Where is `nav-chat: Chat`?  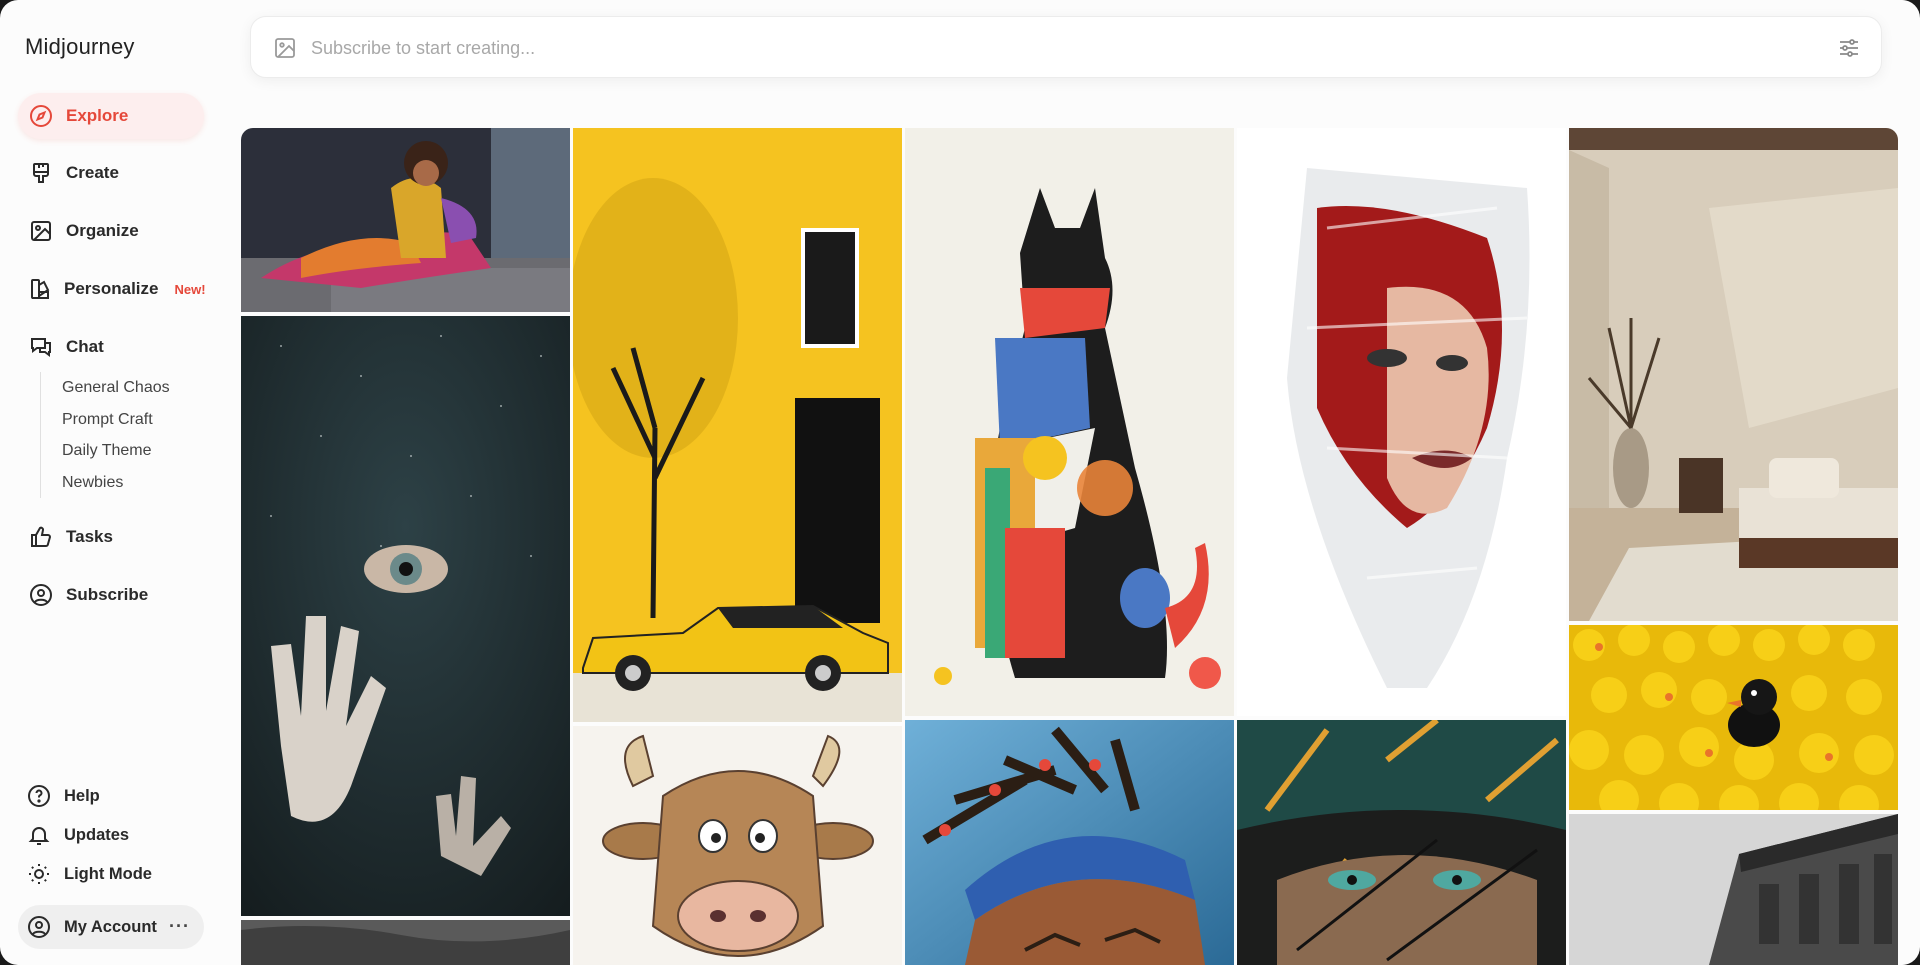
nav-chat: Chat is located at coordinates (111, 347).